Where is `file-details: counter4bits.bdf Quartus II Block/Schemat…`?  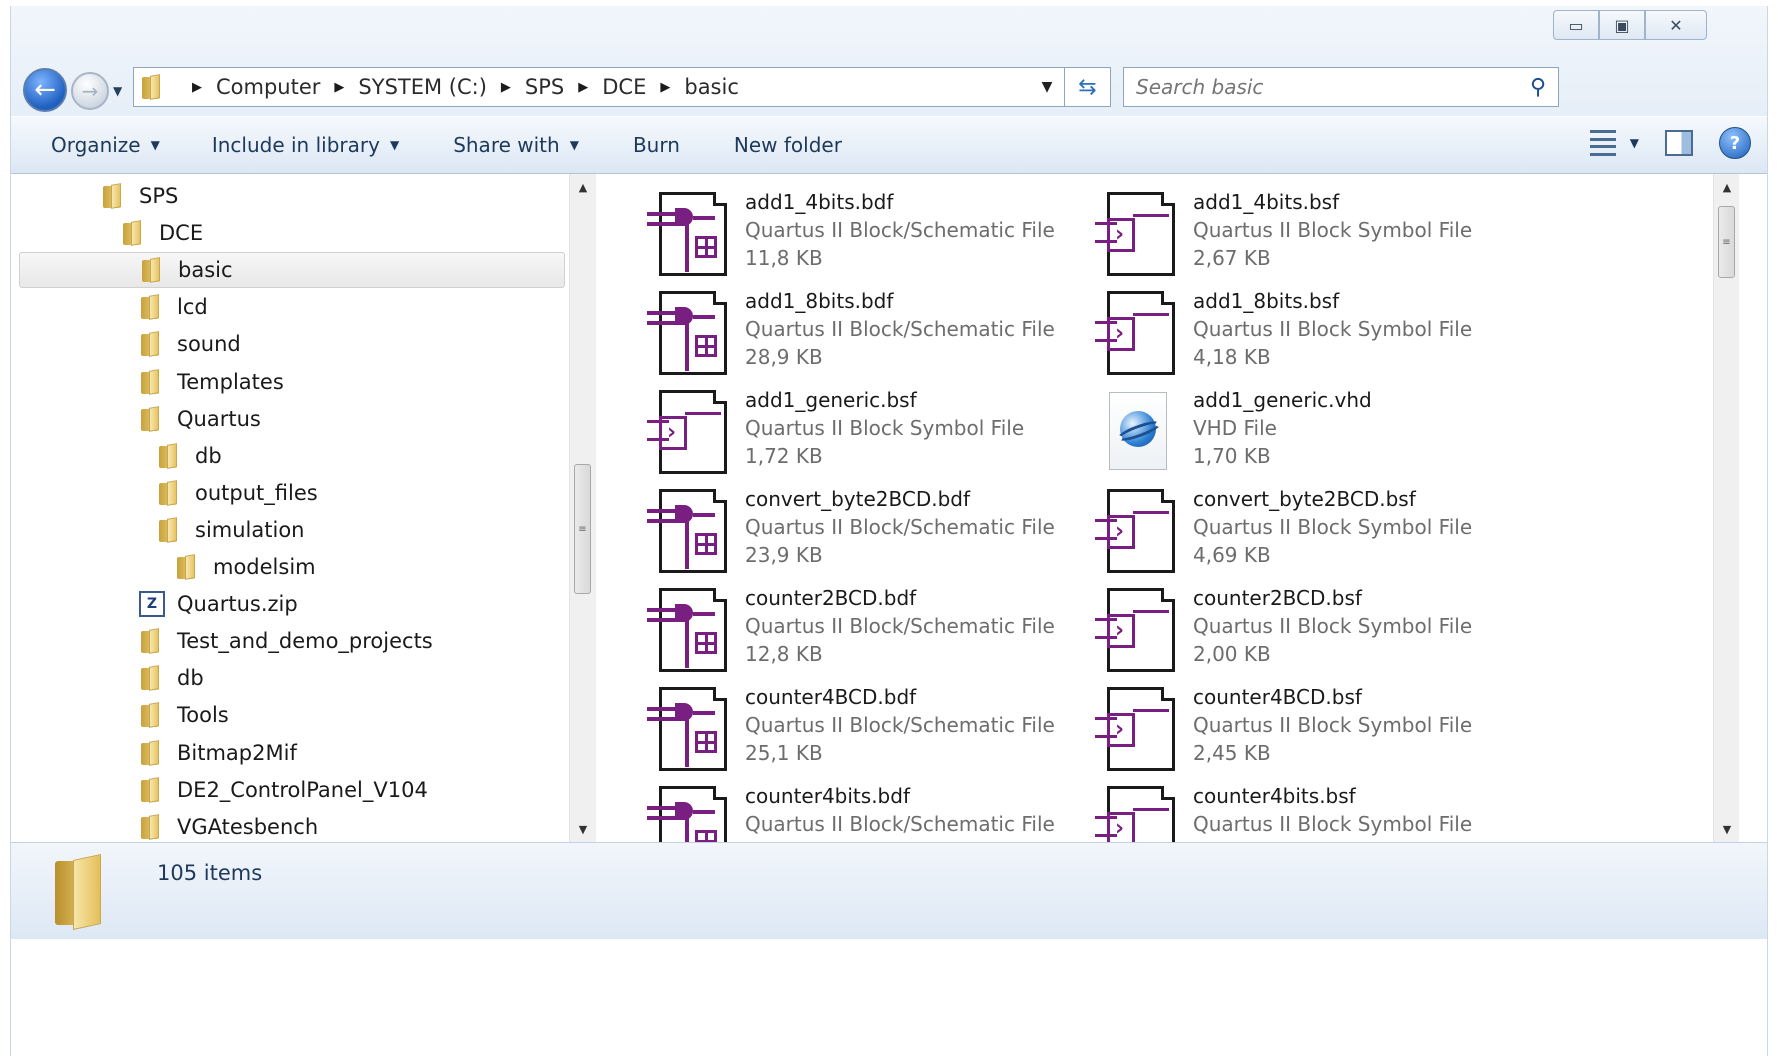
file-details: counter4bits.bdf Quartus II Block/Schemat… is located at coordinates (900, 812).